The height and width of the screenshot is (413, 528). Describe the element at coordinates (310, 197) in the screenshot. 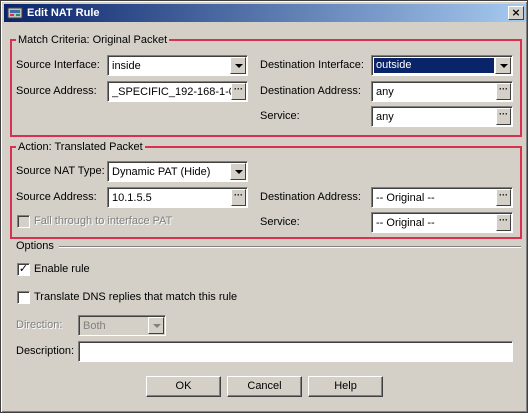

I see `action-destination-address-label: Destination Address:` at that location.